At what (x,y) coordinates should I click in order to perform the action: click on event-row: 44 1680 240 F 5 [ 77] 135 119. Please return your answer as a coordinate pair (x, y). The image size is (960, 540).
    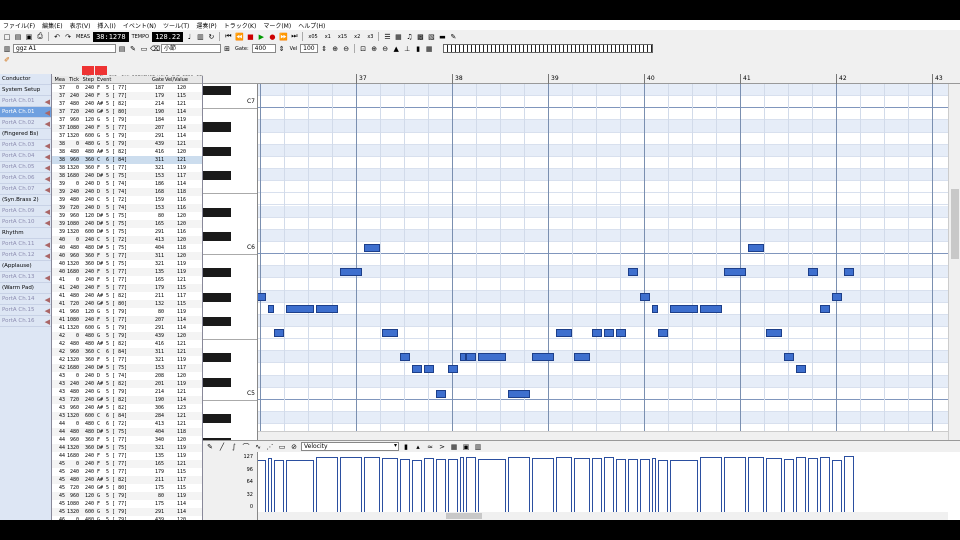
    Looking at the image, I should click on (127, 456).